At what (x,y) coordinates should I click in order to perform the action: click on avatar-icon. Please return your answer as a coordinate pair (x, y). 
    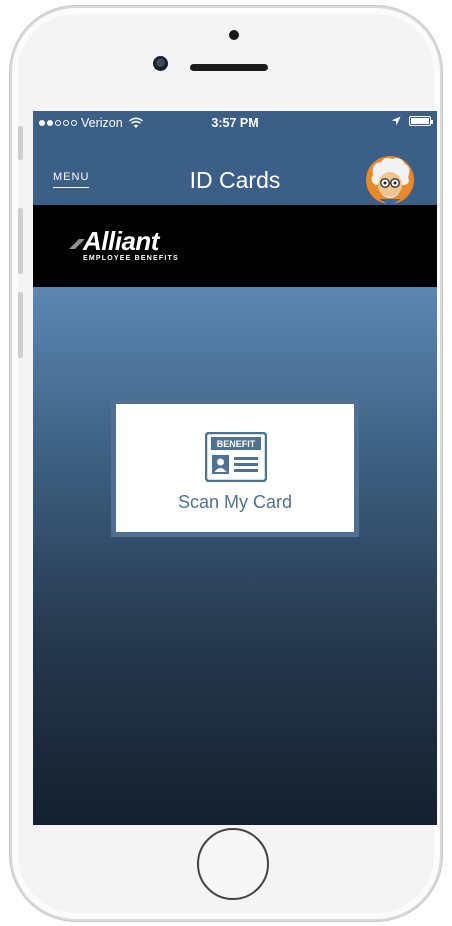
    Looking at the image, I should click on (390, 180).